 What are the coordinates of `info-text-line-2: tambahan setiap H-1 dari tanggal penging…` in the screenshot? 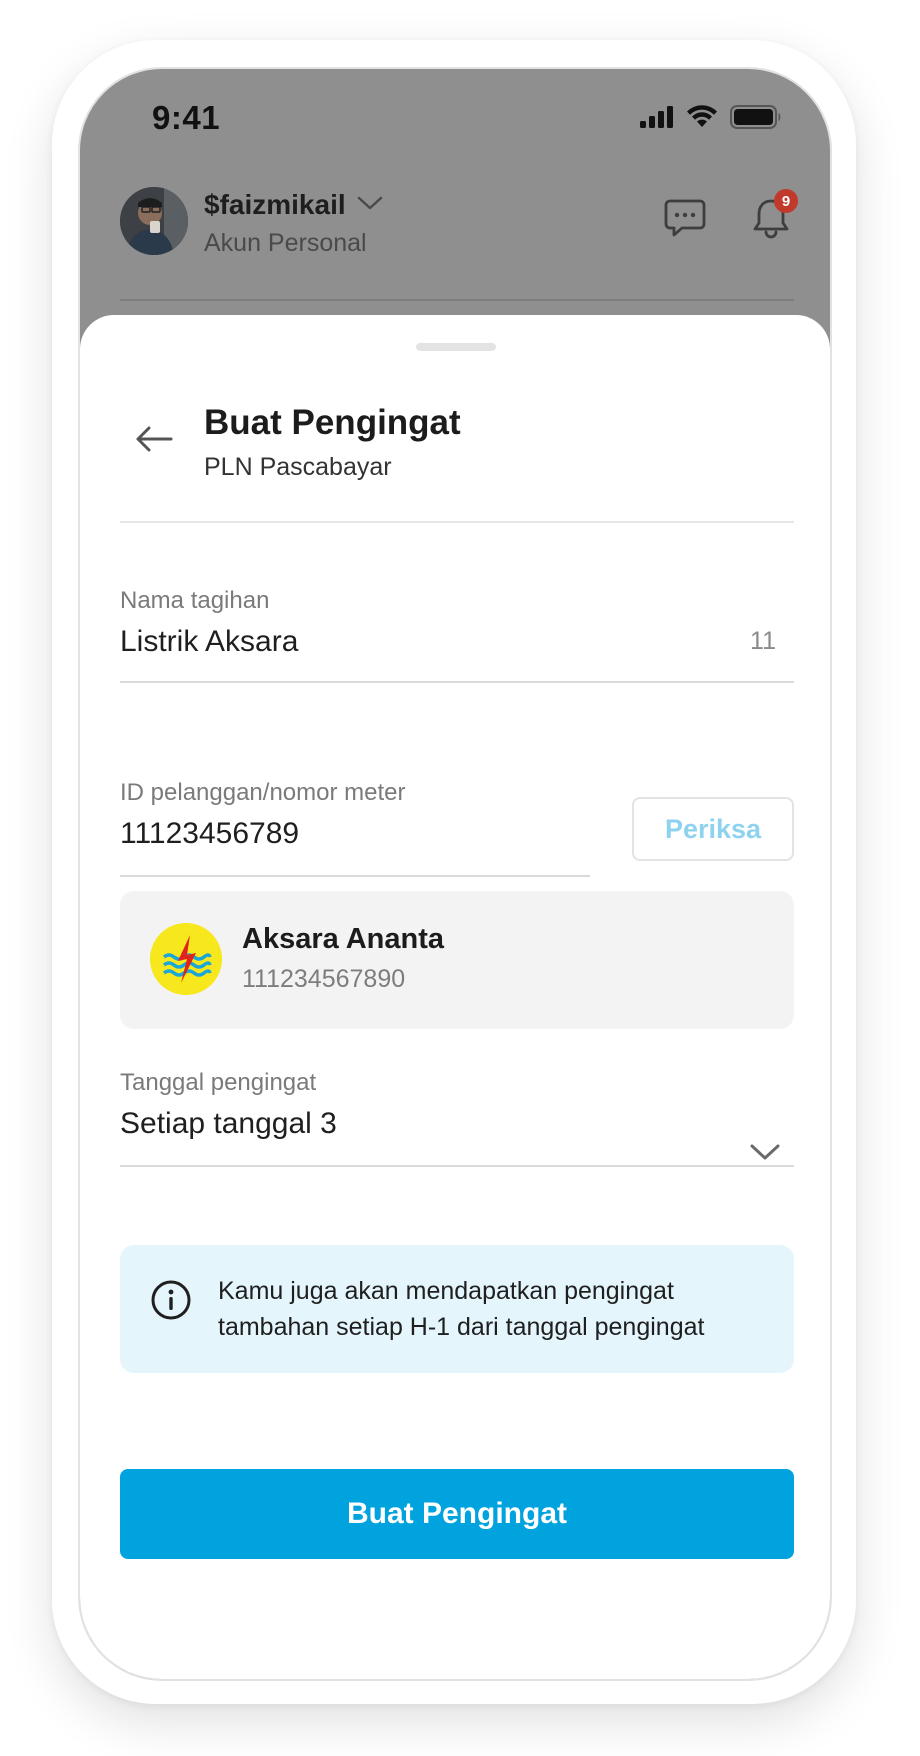 It's located at (461, 1327).